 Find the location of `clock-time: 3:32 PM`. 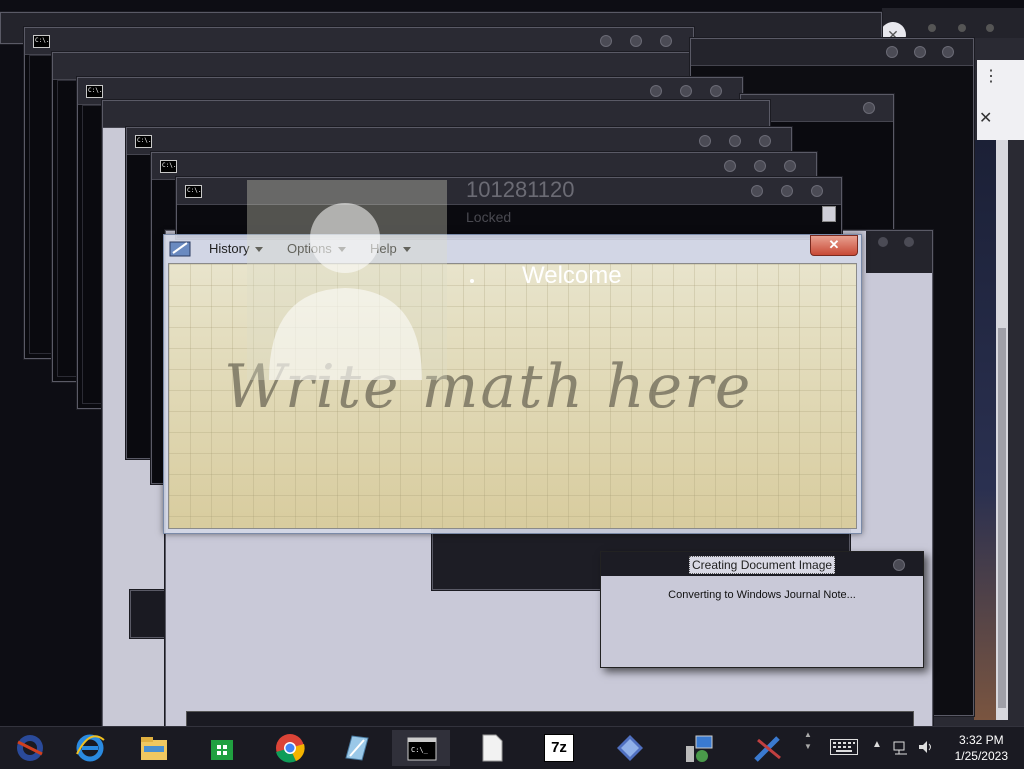

clock-time: 3:32 PM is located at coordinates (981, 740).